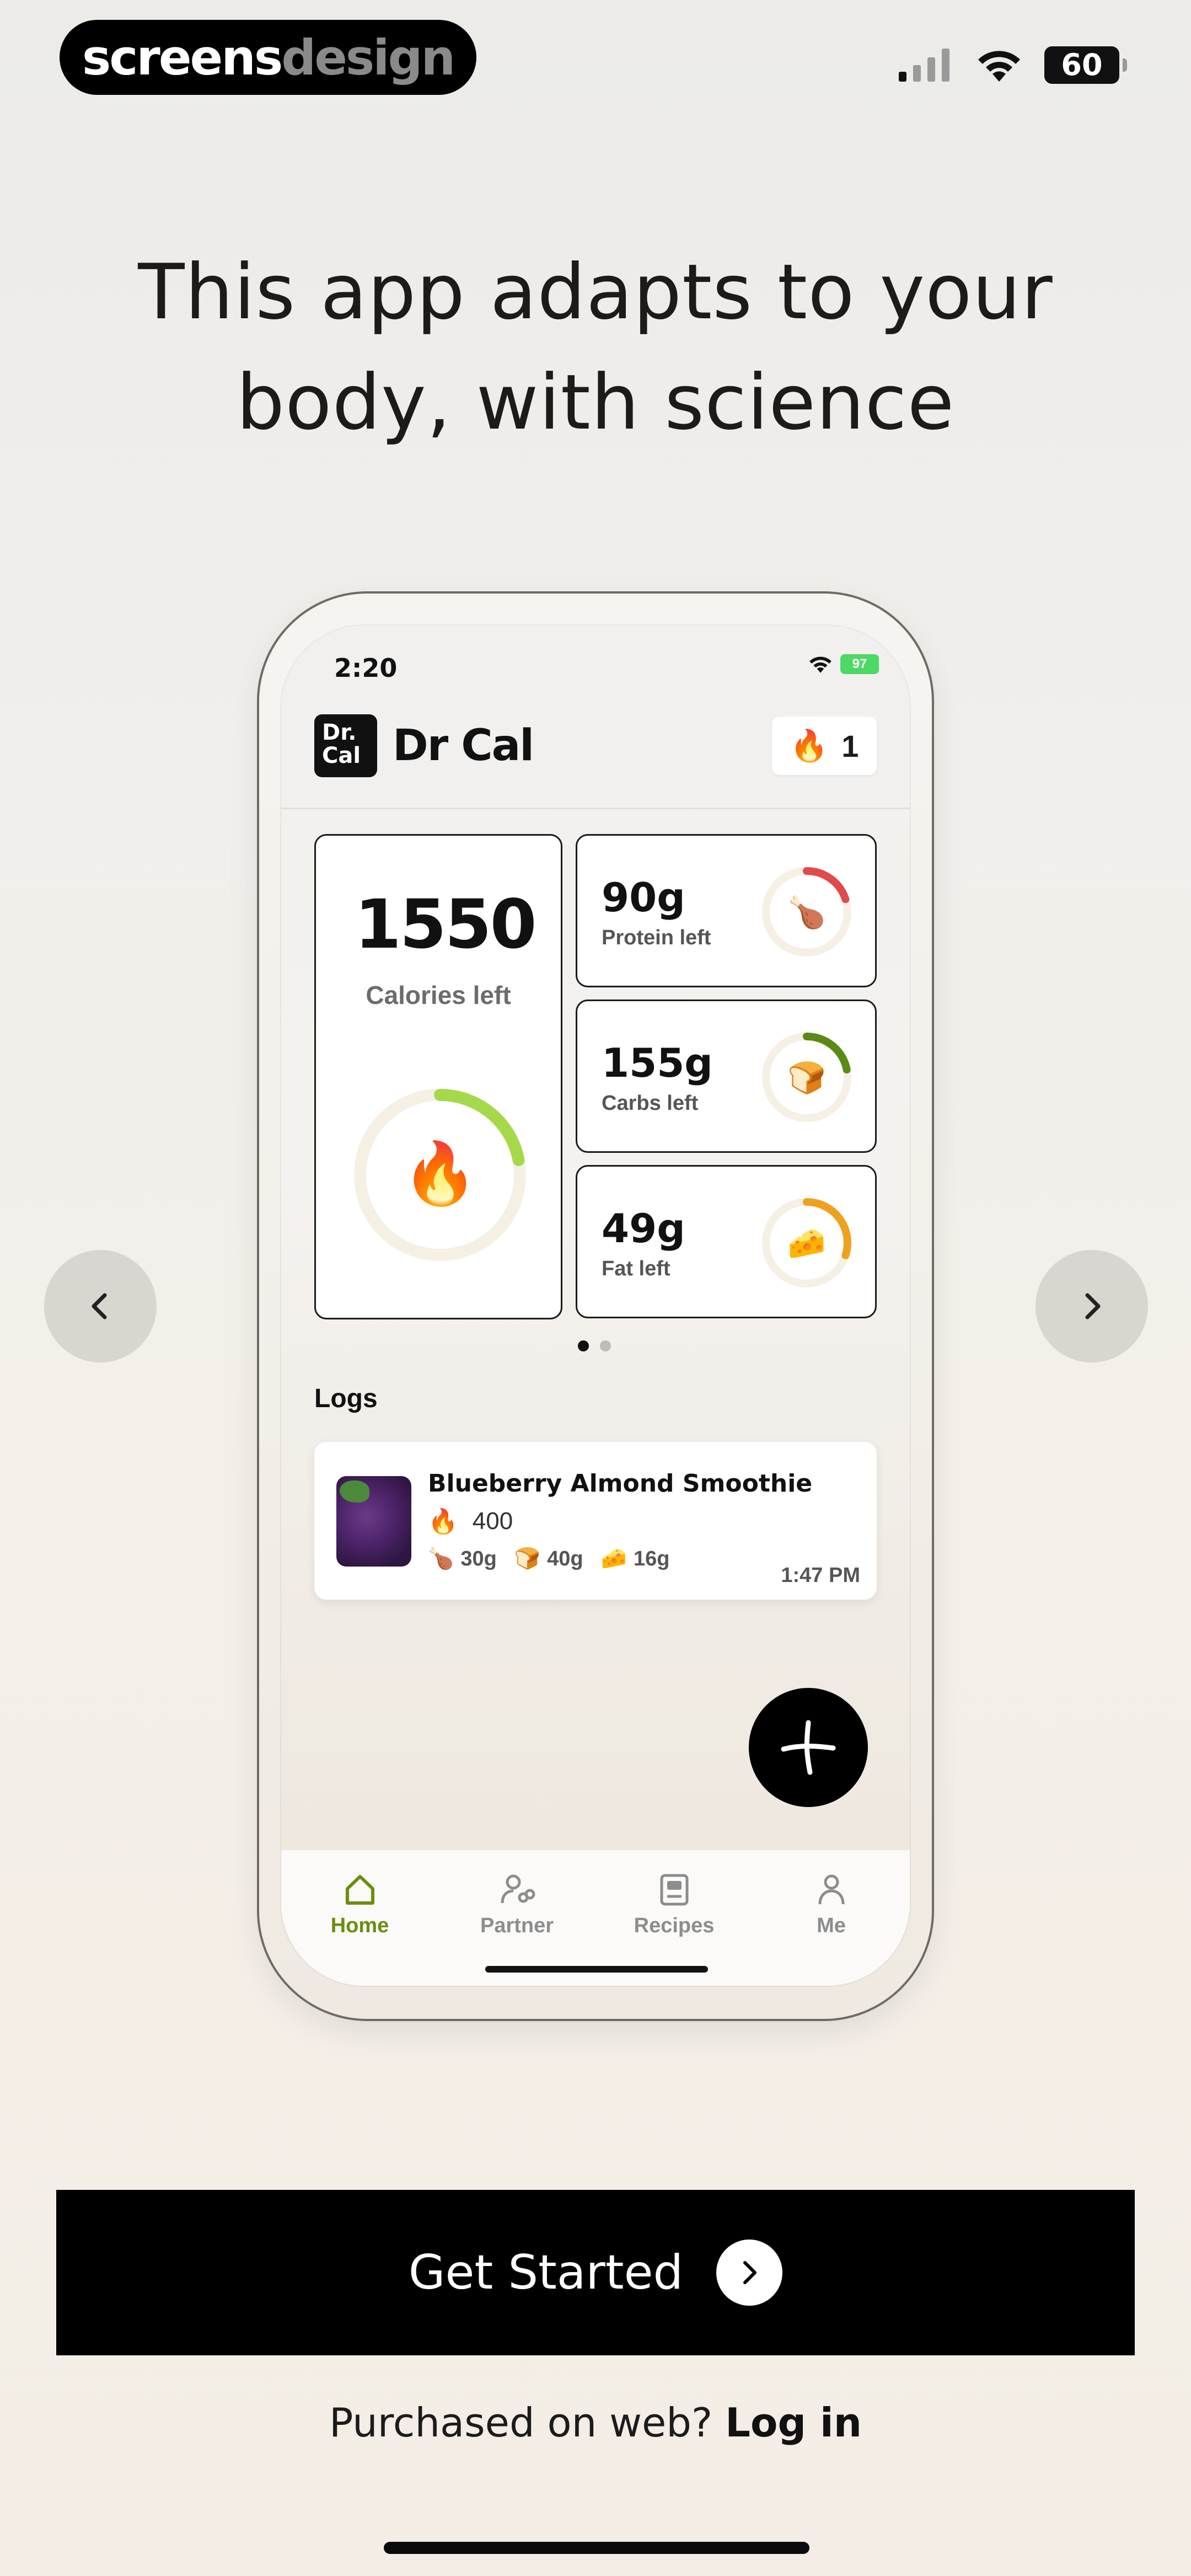 This screenshot has height=2576, width=1191. Describe the element at coordinates (850, 745) in the screenshot. I see `streak-count: 1` at that location.